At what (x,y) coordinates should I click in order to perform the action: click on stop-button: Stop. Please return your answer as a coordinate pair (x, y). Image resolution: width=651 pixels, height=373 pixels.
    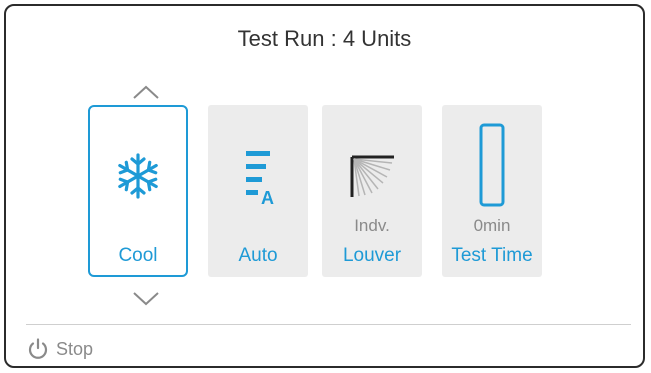
    Looking at the image, I should click on (59, 349).